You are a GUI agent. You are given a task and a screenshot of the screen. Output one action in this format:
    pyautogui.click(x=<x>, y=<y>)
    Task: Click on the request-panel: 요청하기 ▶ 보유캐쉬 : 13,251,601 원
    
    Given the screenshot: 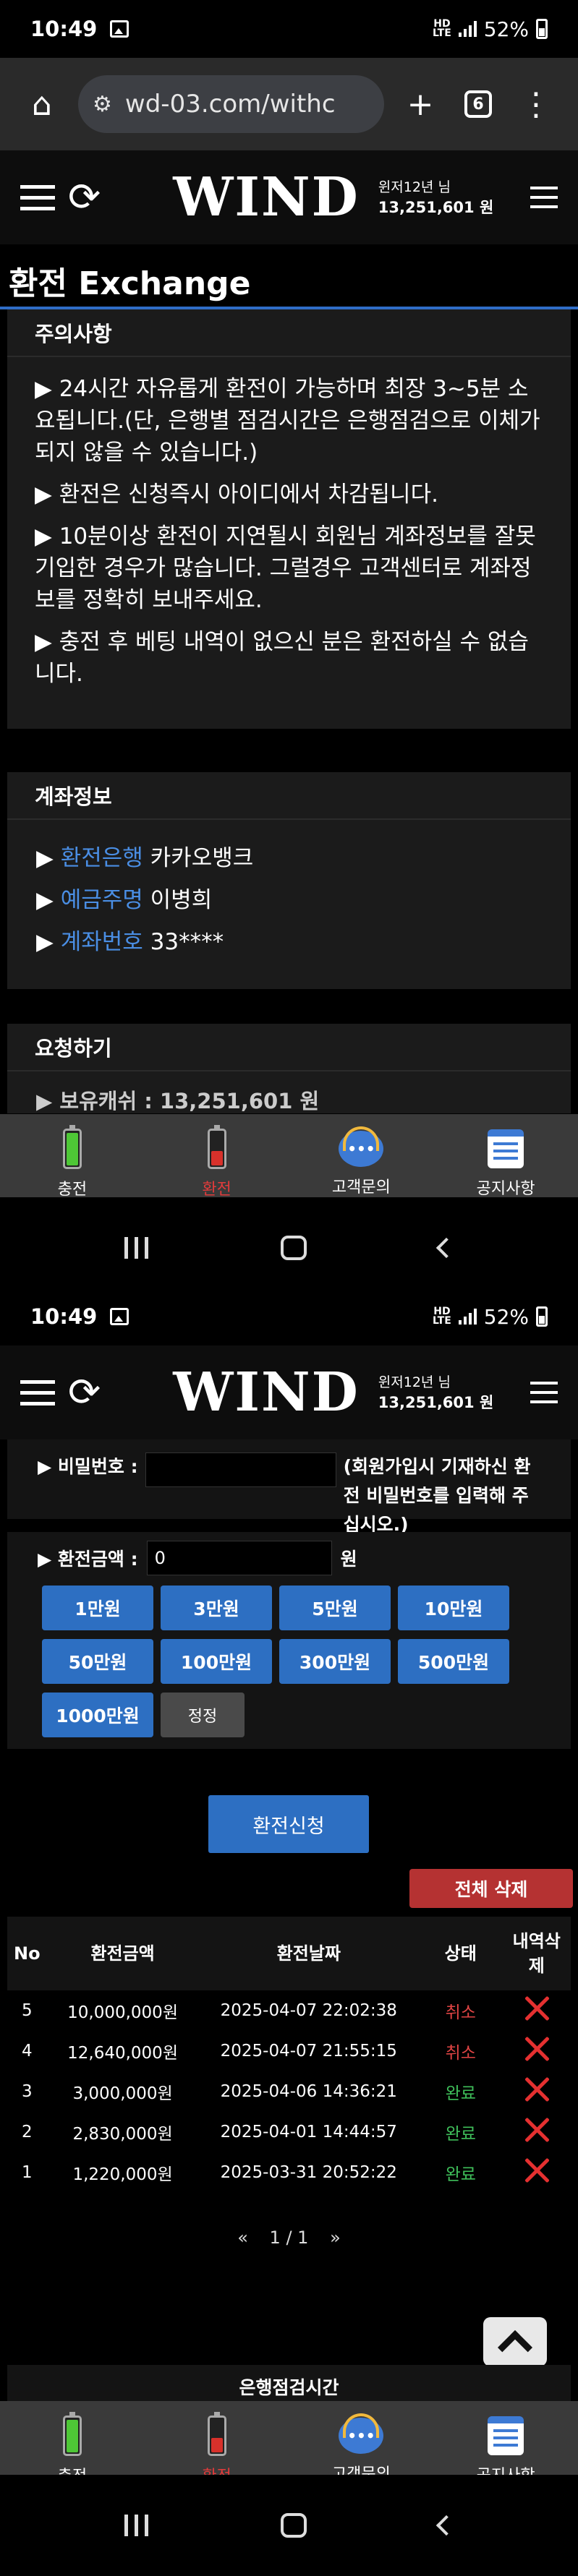 What is the action you would take?
    pyautogui.click(x=289, y=1068)
    